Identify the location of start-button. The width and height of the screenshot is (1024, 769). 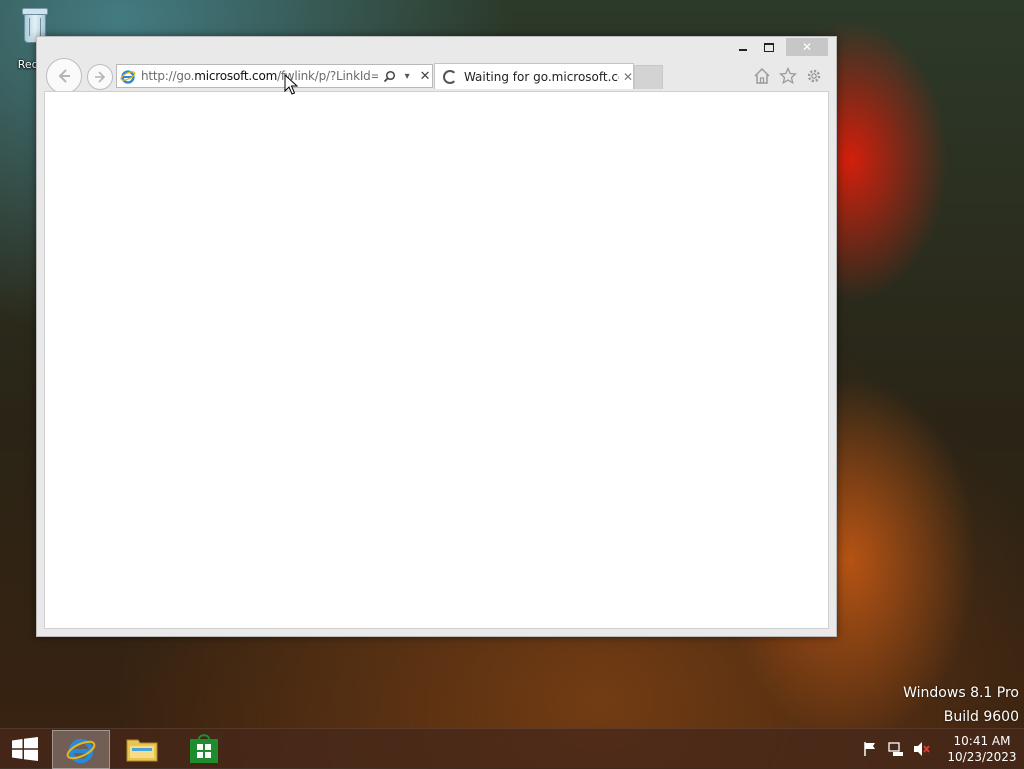
(25, 749).